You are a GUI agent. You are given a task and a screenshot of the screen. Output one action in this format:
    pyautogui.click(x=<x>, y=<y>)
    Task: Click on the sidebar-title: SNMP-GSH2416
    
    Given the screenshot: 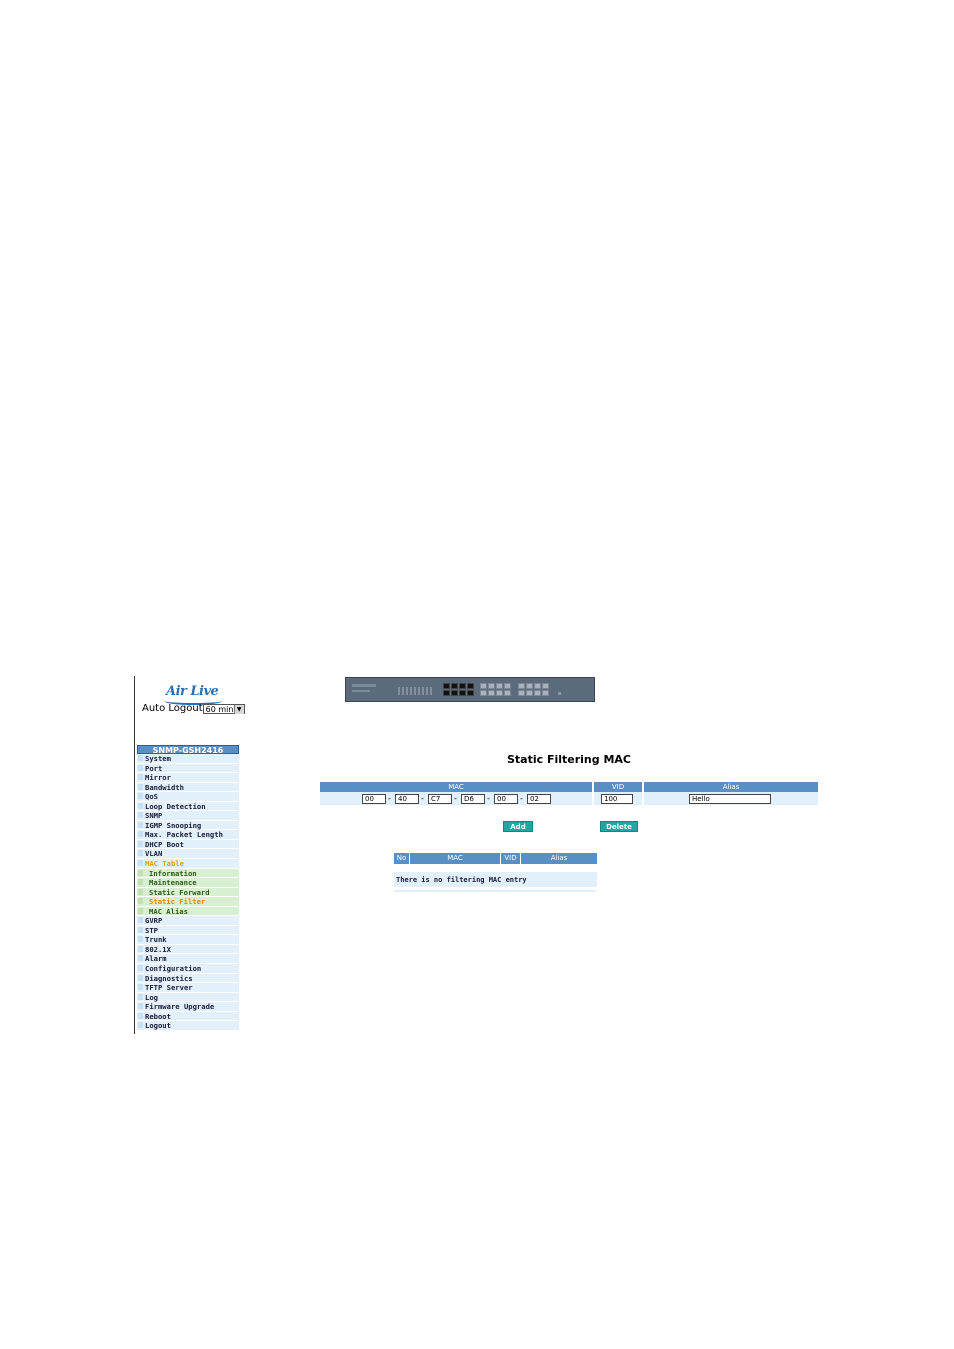 What is the action you would take?
    pyautogui.click(x=188, y=750)
    